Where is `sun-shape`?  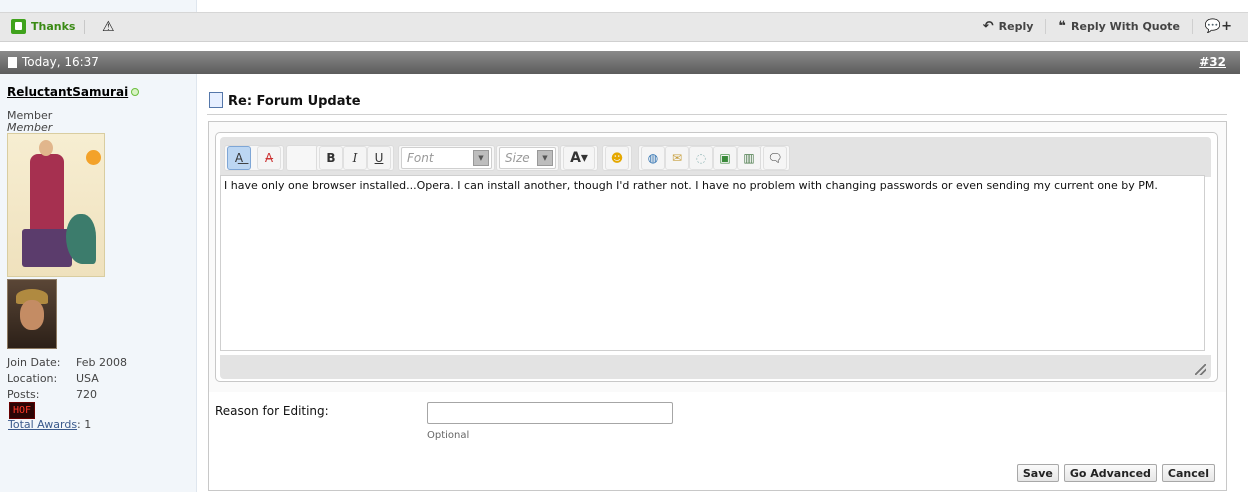 sun-shape is located at coordinates (93, 157).